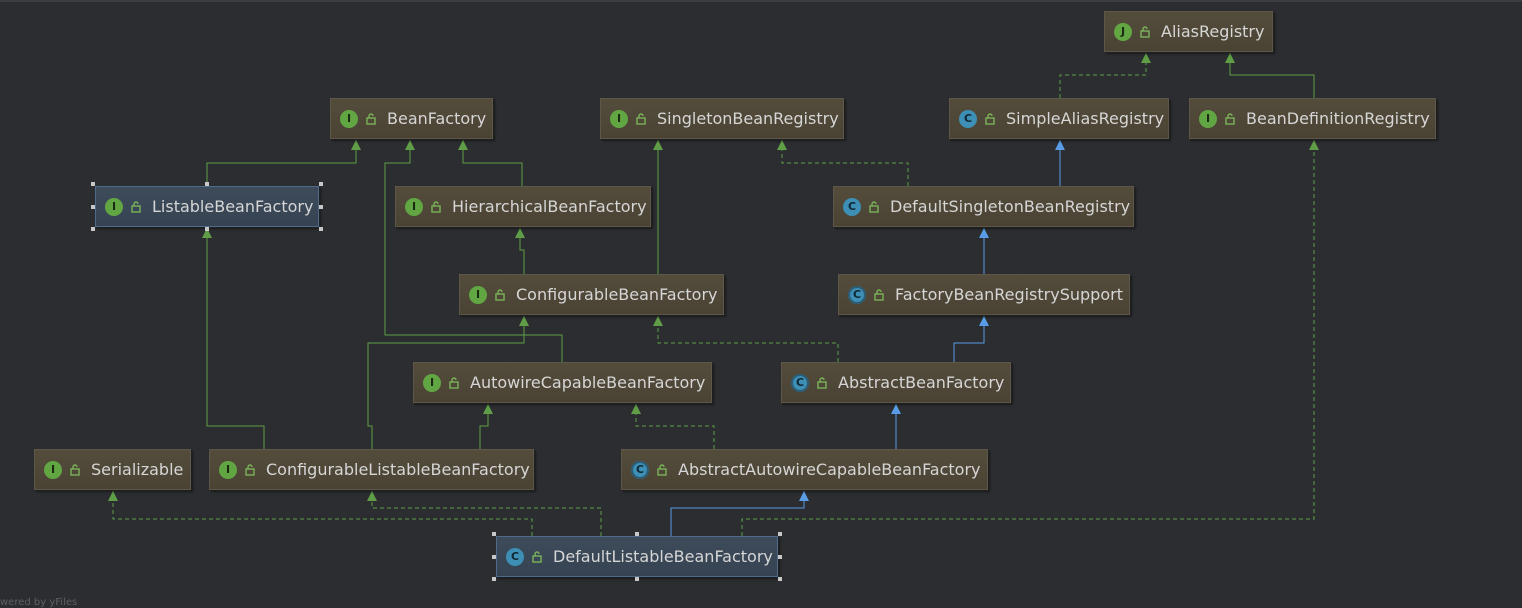 The width and height of the screenshot is (1522, 608). What do you see at coordinates (1009, 294) in the screenshot?
I see `node-label: FactoryBeanRegistrySupport` at bounding box center [1009, 294].